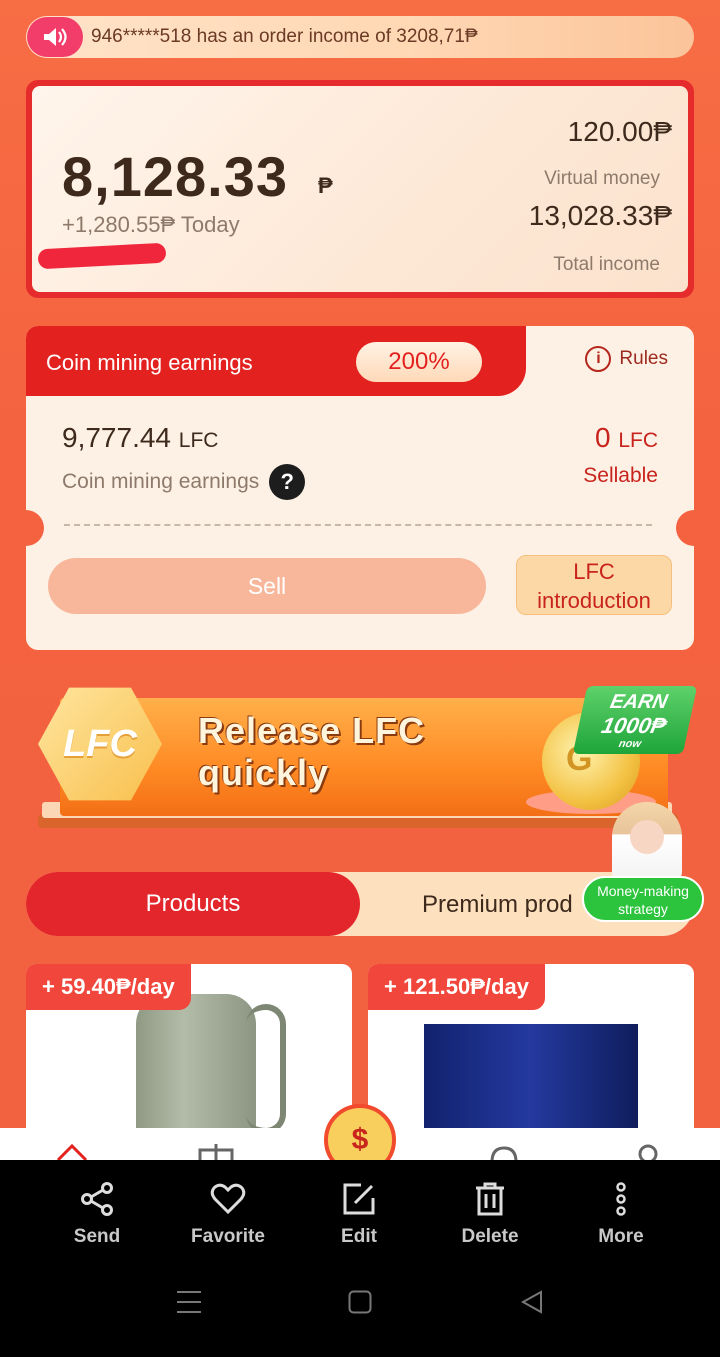 This screenshot has height=1357, width=720. I want to click on total-income-value: 13,028.33₱, so click(600, 215).